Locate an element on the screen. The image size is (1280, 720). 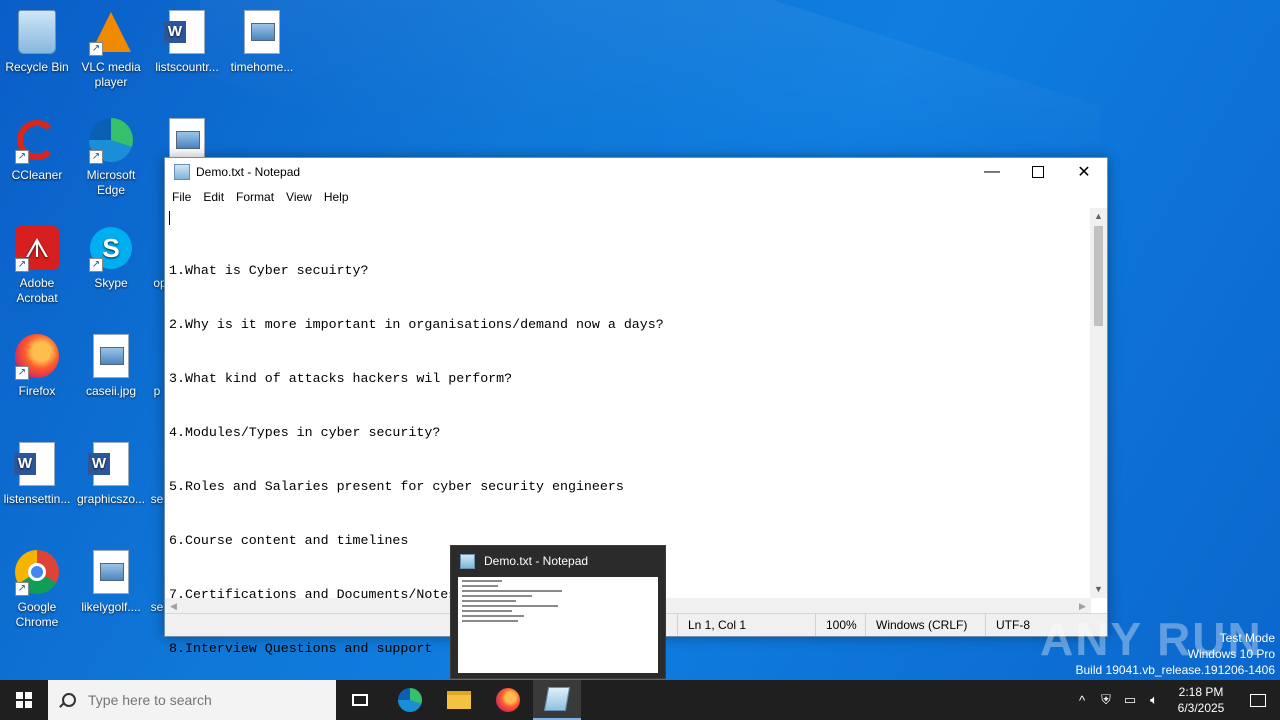
desktop-icon-edge: ↗ Microsoft Edge is located at coordinates (111, 157).